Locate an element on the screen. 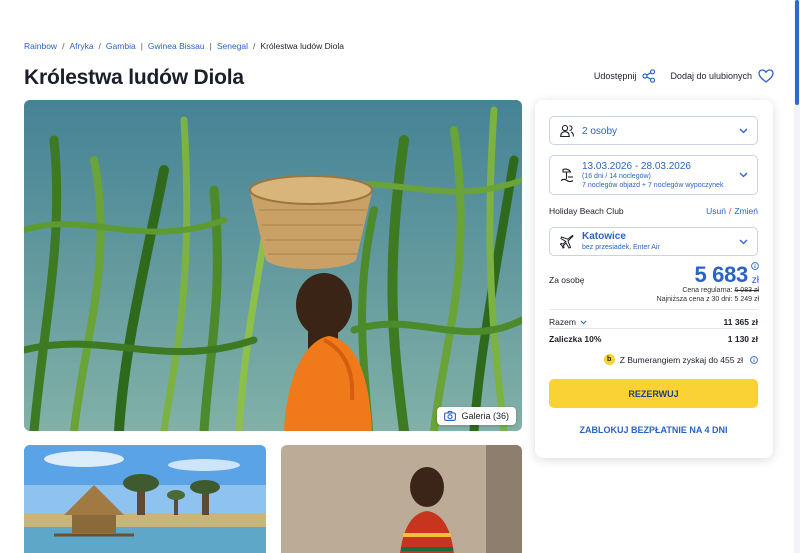  persons-select: 2 osoby is located at coordinates (653, 130).